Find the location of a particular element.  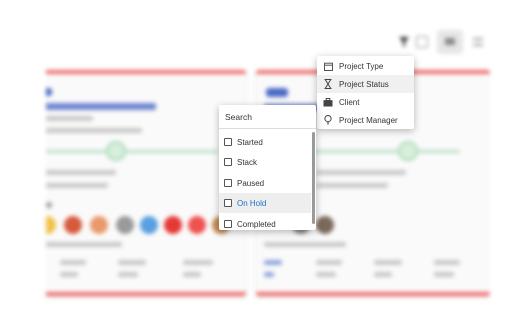

grid-view-icon is located at coordinates (422, 42).